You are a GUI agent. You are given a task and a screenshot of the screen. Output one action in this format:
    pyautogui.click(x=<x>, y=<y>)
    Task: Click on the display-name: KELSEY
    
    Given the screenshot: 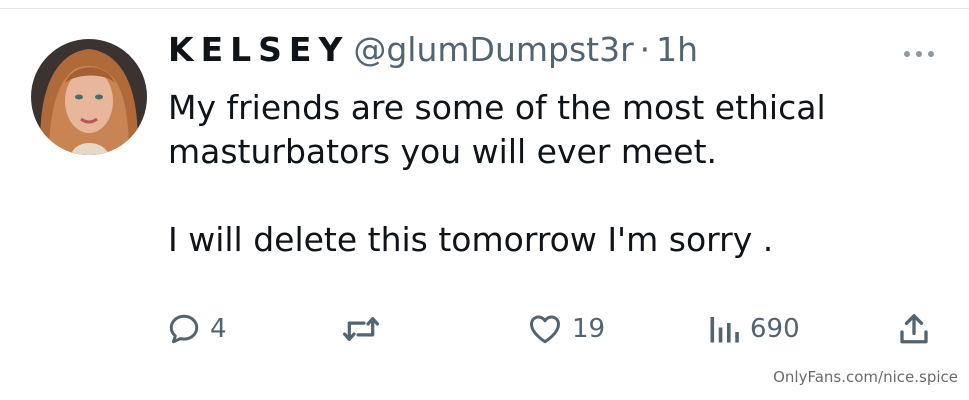 What is the action you would take?
    pyautogui.click(x=258, y=49)
    